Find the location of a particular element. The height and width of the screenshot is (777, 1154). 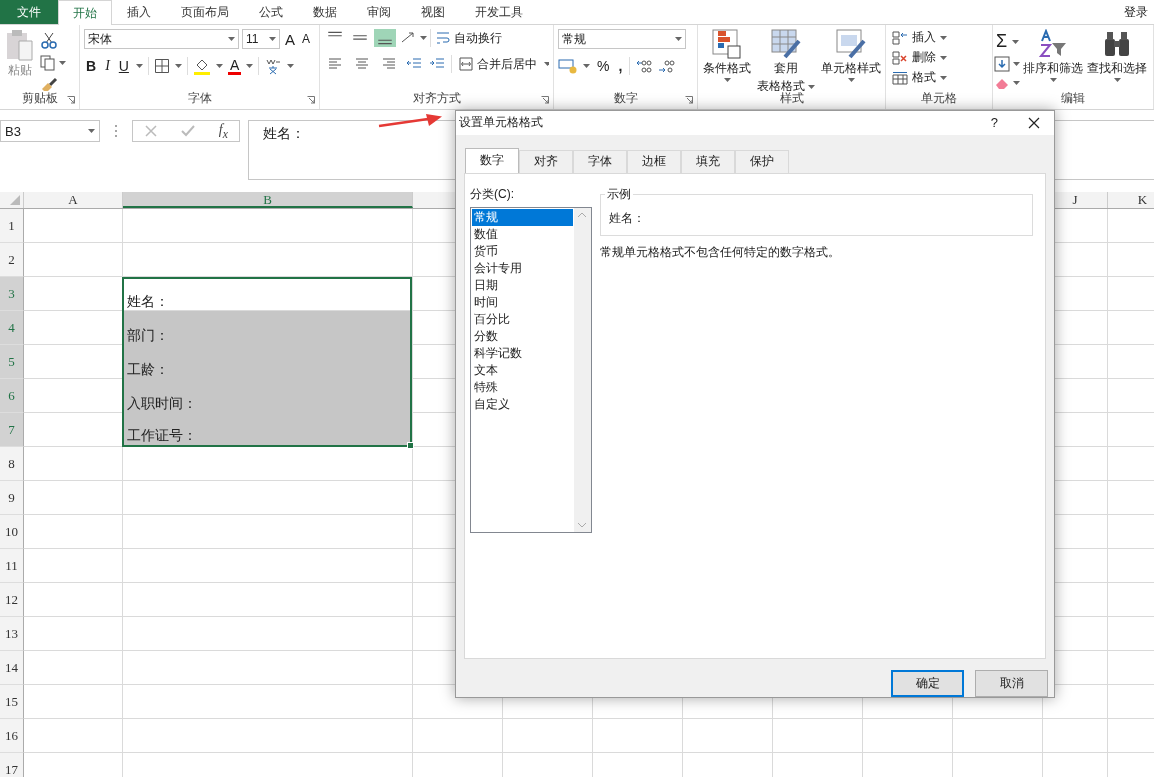

row-header: 15 is located at coordinates (12, 702).